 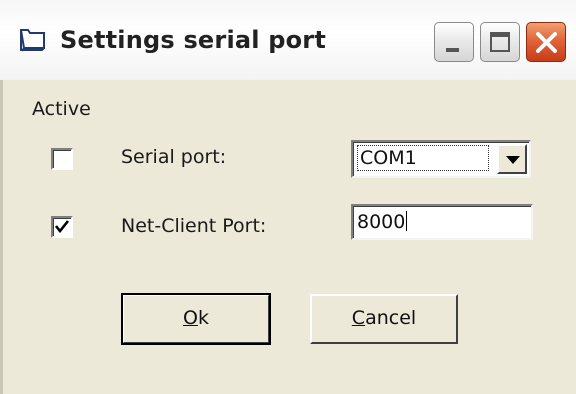 I want to click on ok-accelerator: O, so click(x=190, y=318).